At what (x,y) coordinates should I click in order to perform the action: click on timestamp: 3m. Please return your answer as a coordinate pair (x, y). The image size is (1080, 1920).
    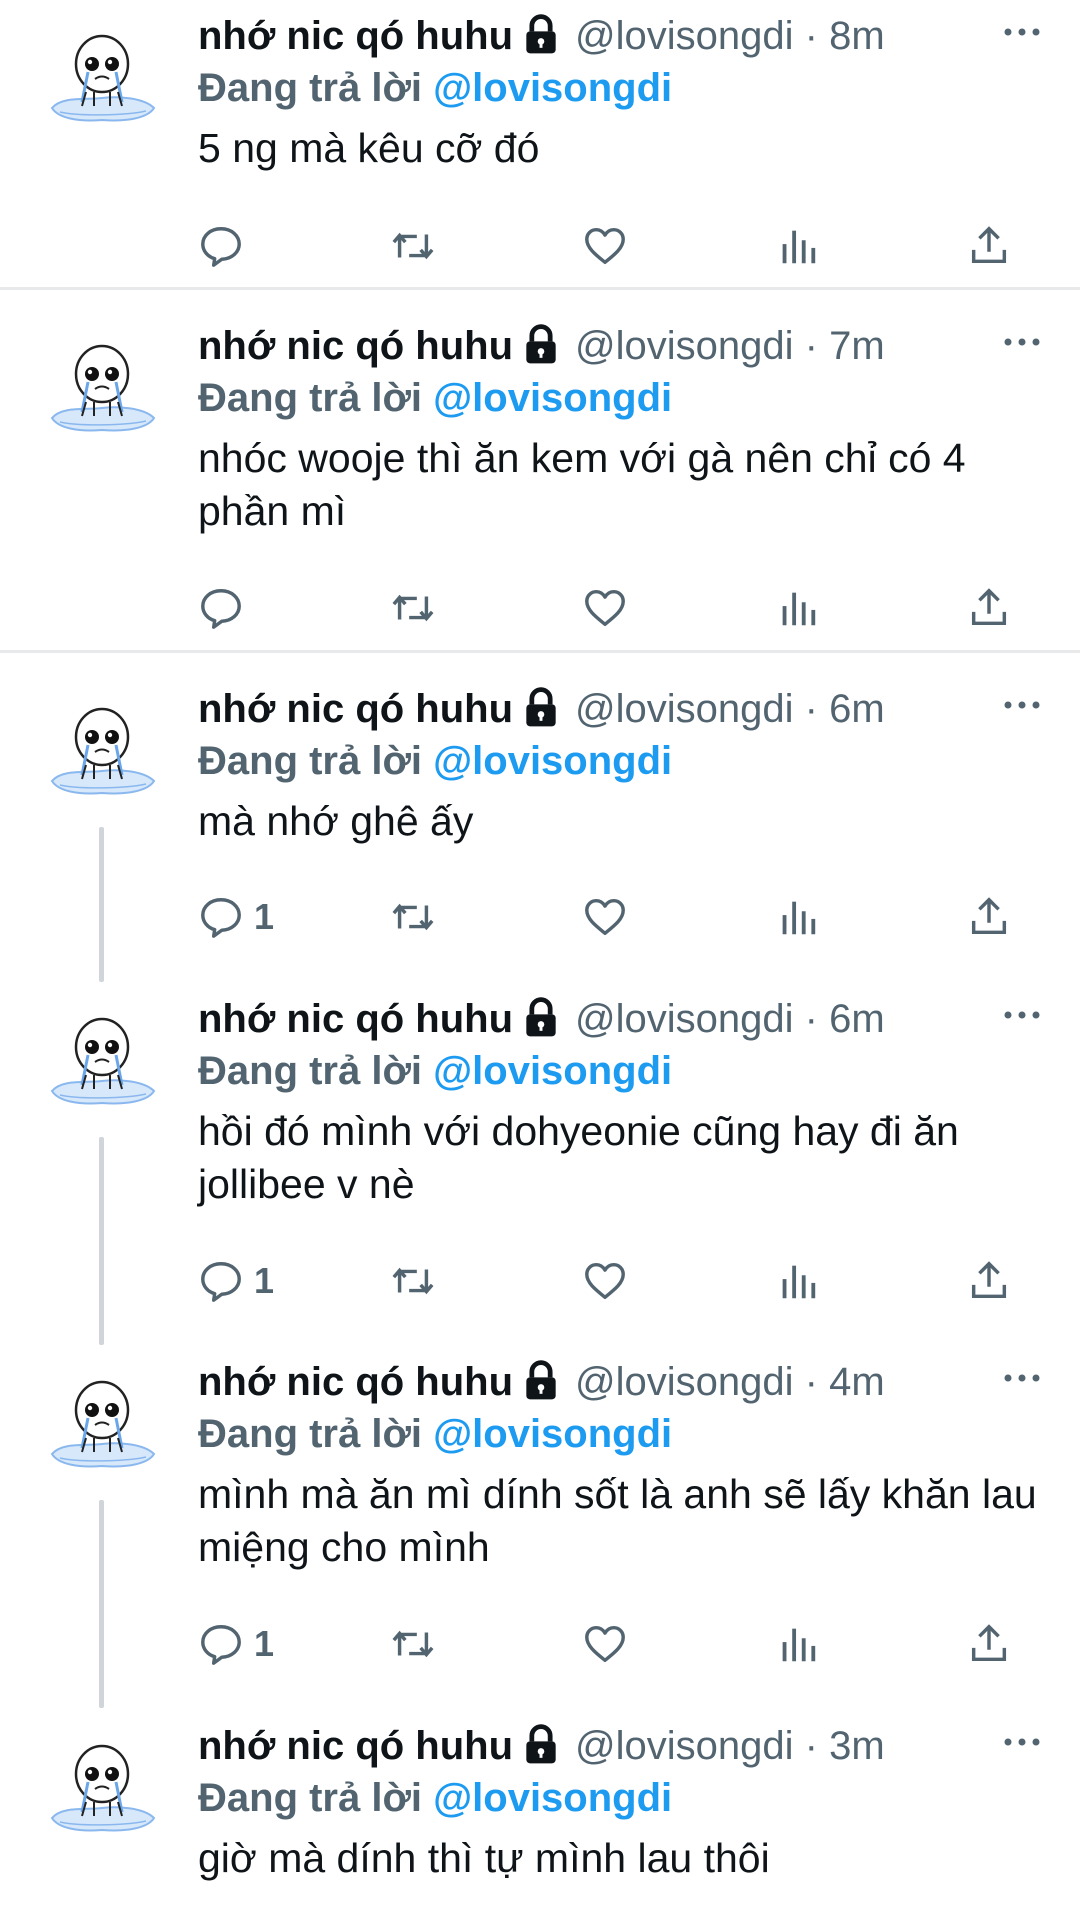
    Looking at the image, I should click on (857, 1746).